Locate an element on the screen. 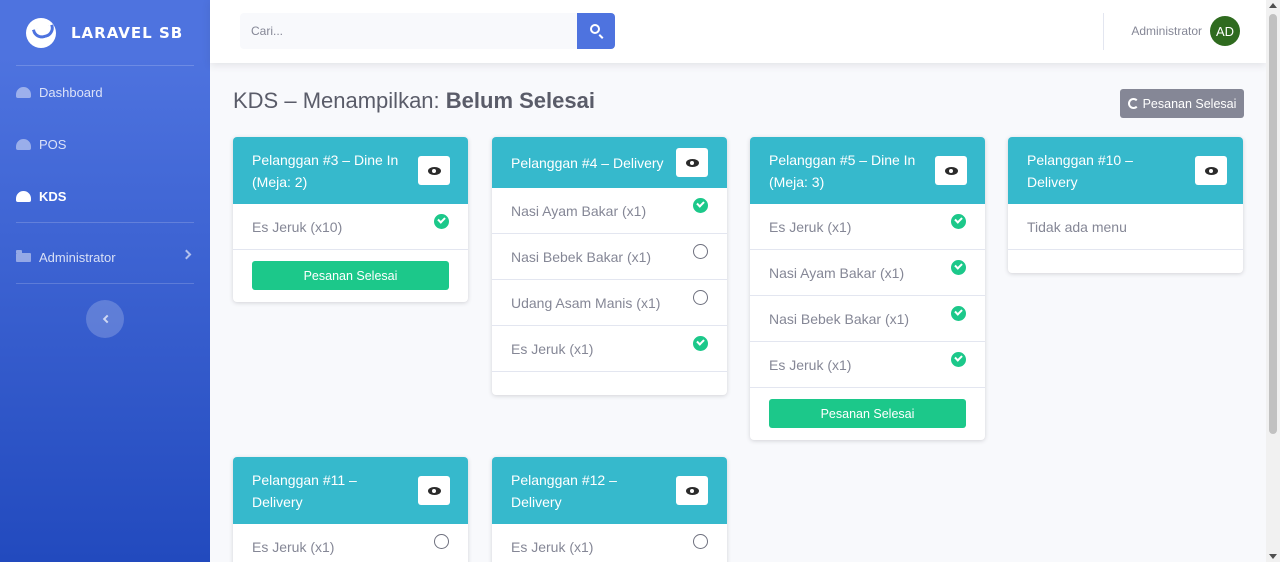 This screenshot has width=1280, height=562. order-item-name: Udang Asam Manis (x1) is located at coordinates (586, 302).